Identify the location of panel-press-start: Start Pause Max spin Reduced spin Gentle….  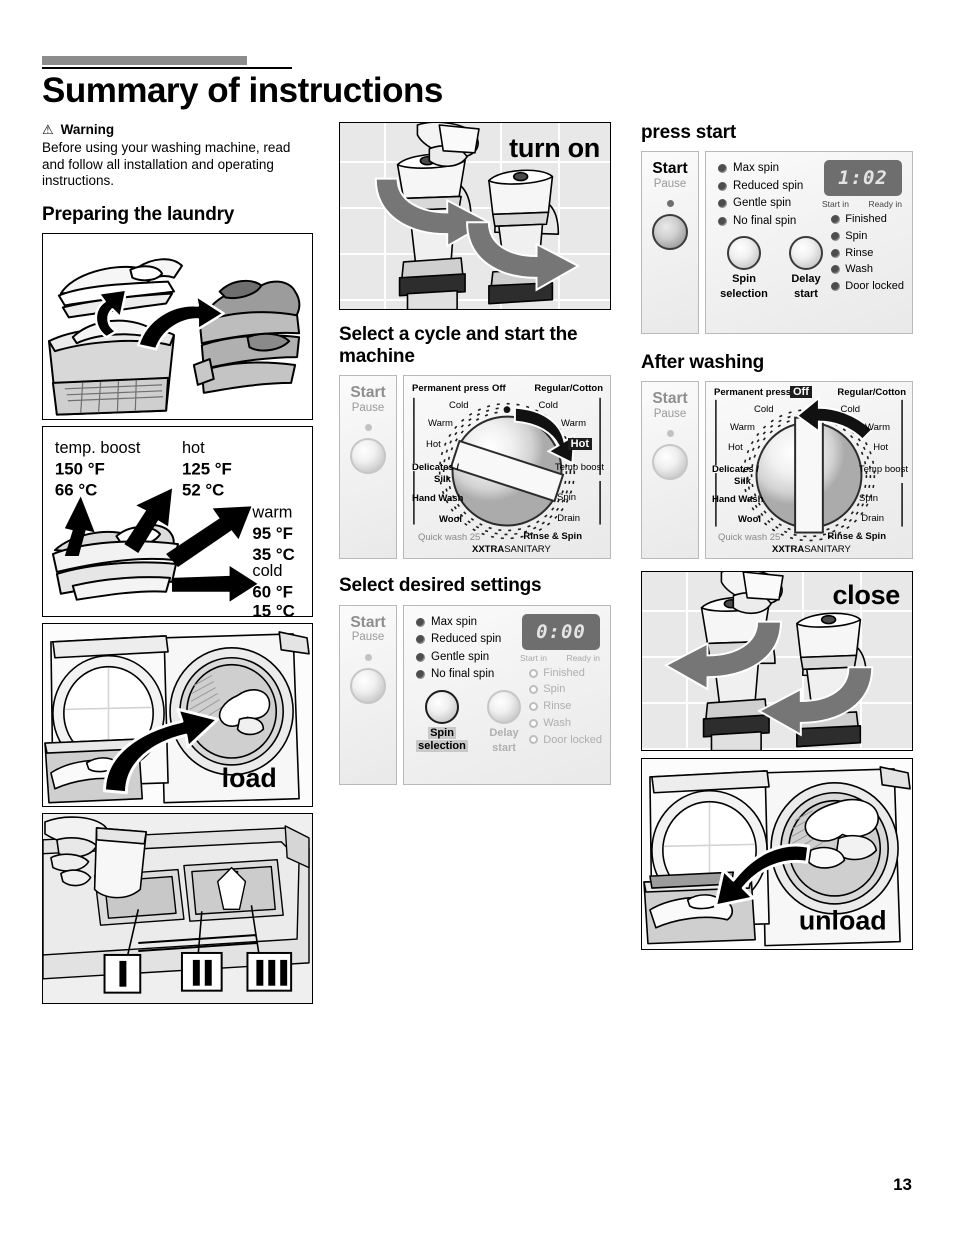
(777, 243).